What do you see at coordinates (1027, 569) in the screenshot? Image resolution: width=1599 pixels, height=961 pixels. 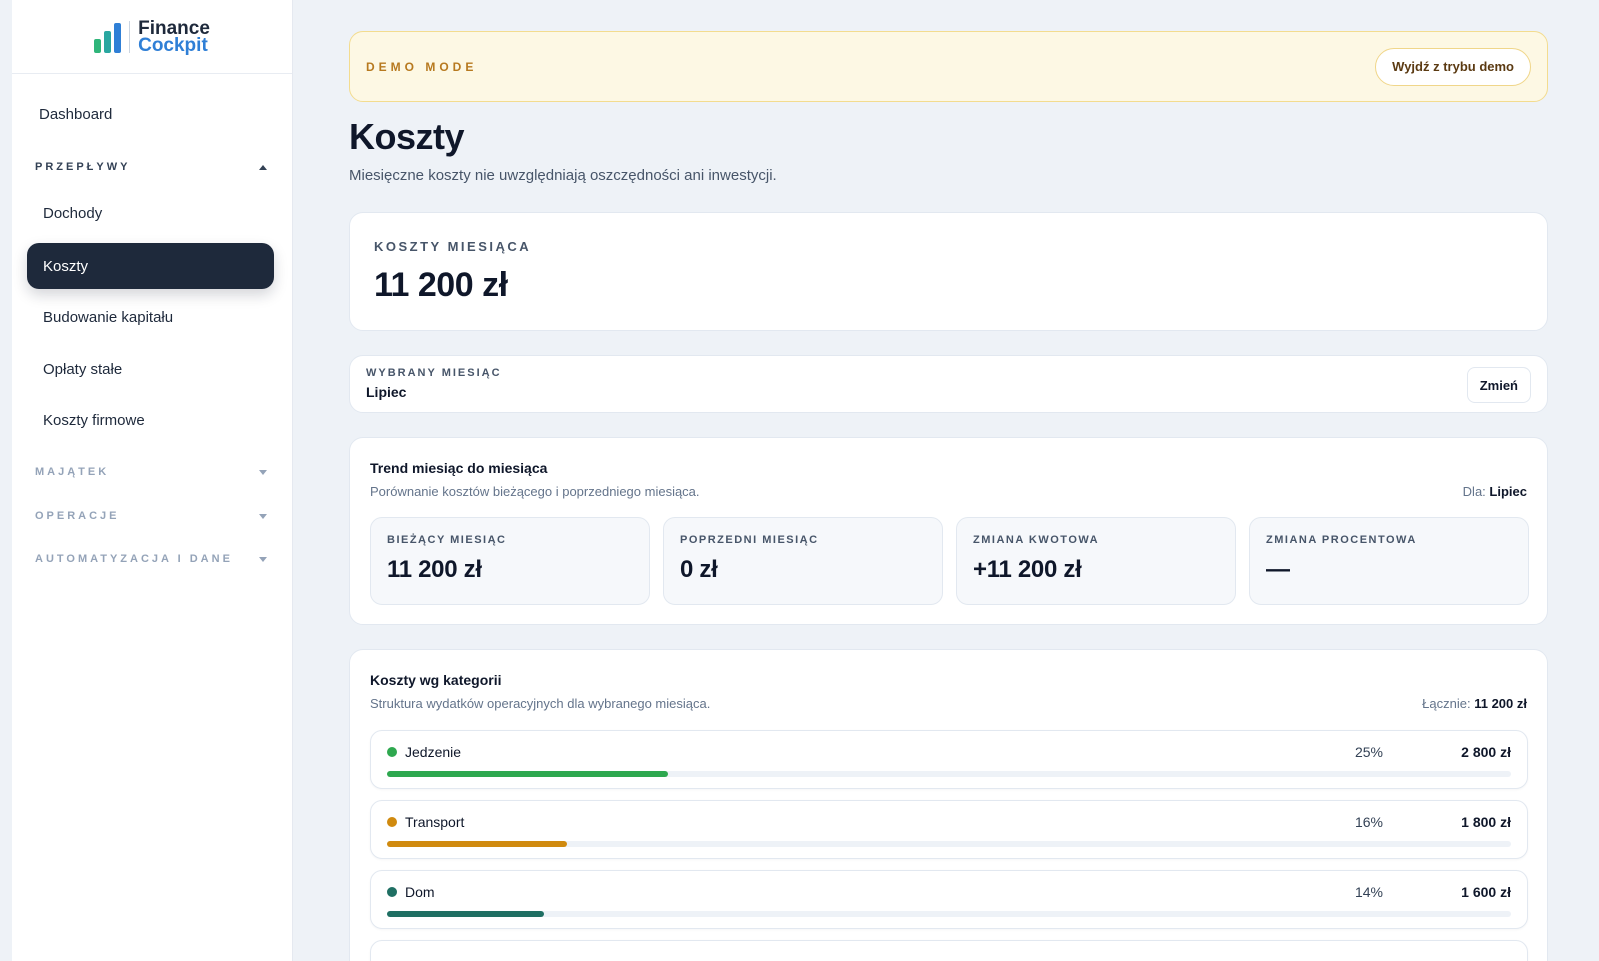 I see `tile-value: +11 200 zł` at bounding box center [1027, 569].